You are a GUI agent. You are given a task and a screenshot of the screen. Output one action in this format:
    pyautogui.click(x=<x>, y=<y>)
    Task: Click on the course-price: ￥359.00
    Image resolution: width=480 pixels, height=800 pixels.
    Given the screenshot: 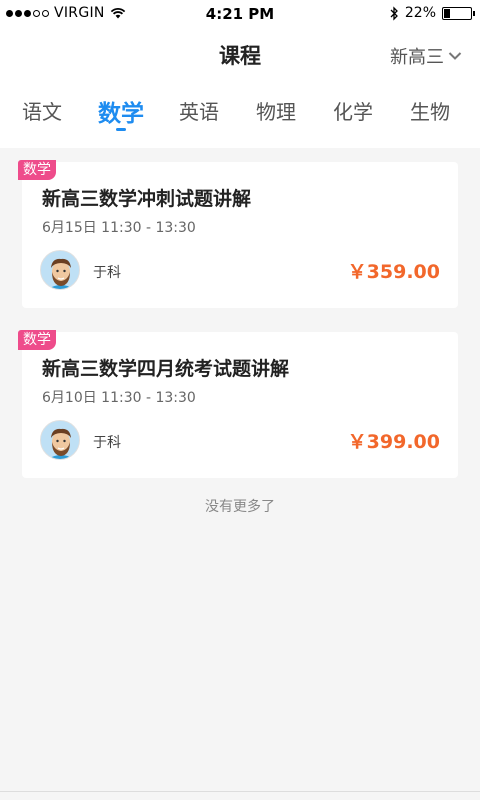 What is the action you would take?
    pyautogui.click(x=393, y=272)
    